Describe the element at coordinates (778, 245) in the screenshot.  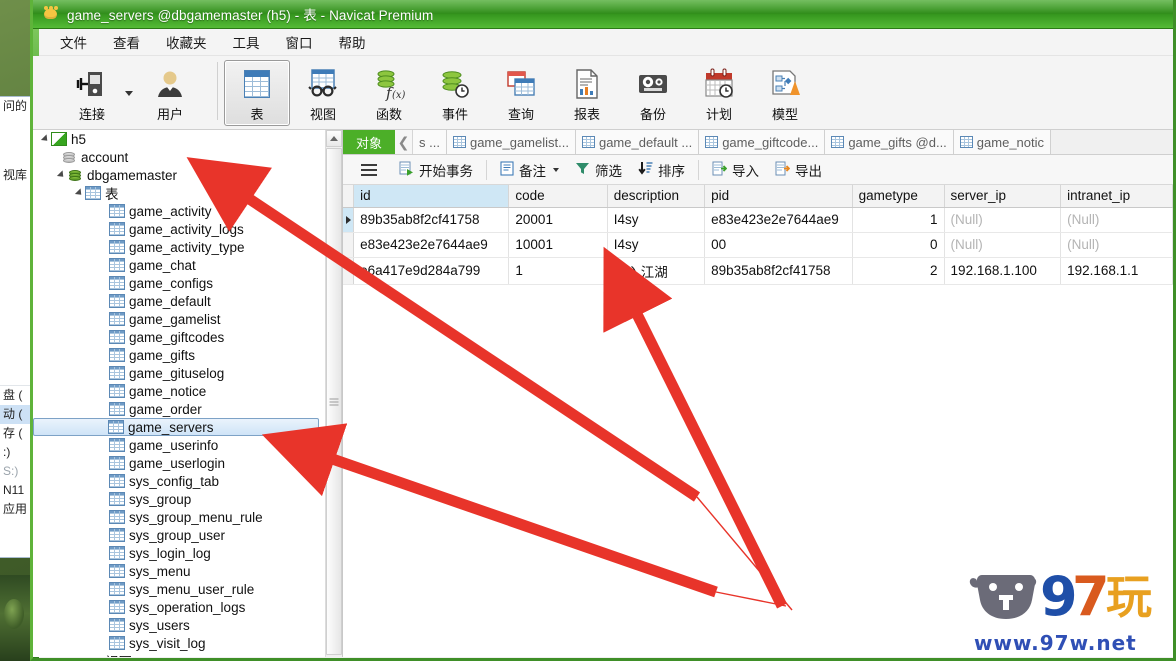
I see `cell-pid: 00` at that location.